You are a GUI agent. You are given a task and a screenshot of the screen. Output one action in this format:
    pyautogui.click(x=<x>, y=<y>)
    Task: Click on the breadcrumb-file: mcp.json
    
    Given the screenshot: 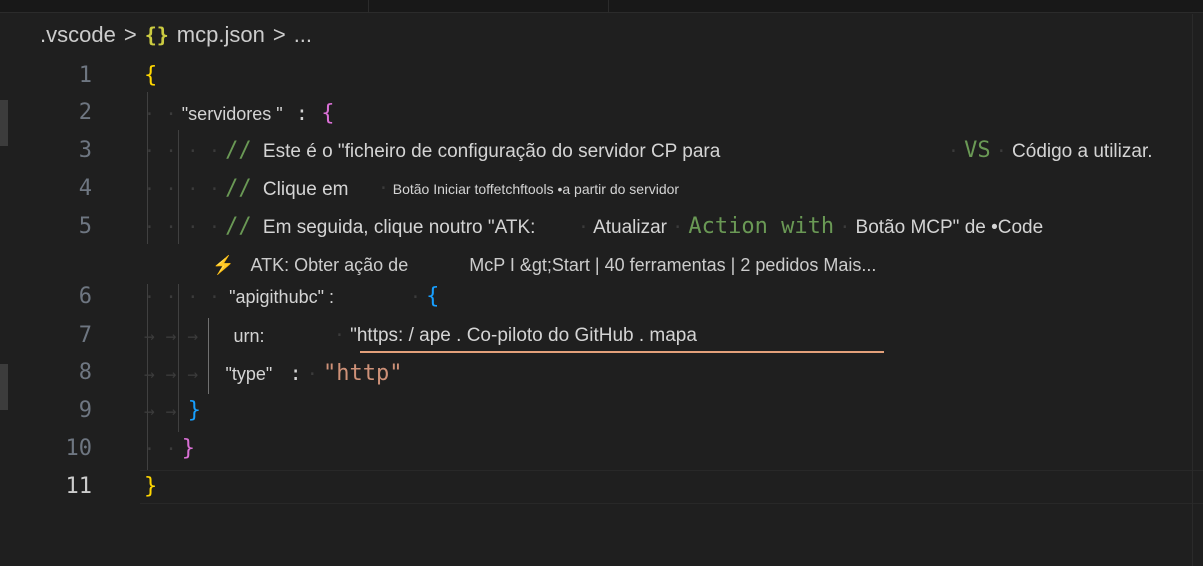 What is the action you would take?
    pyautogui.click(x=221, y=35)
    